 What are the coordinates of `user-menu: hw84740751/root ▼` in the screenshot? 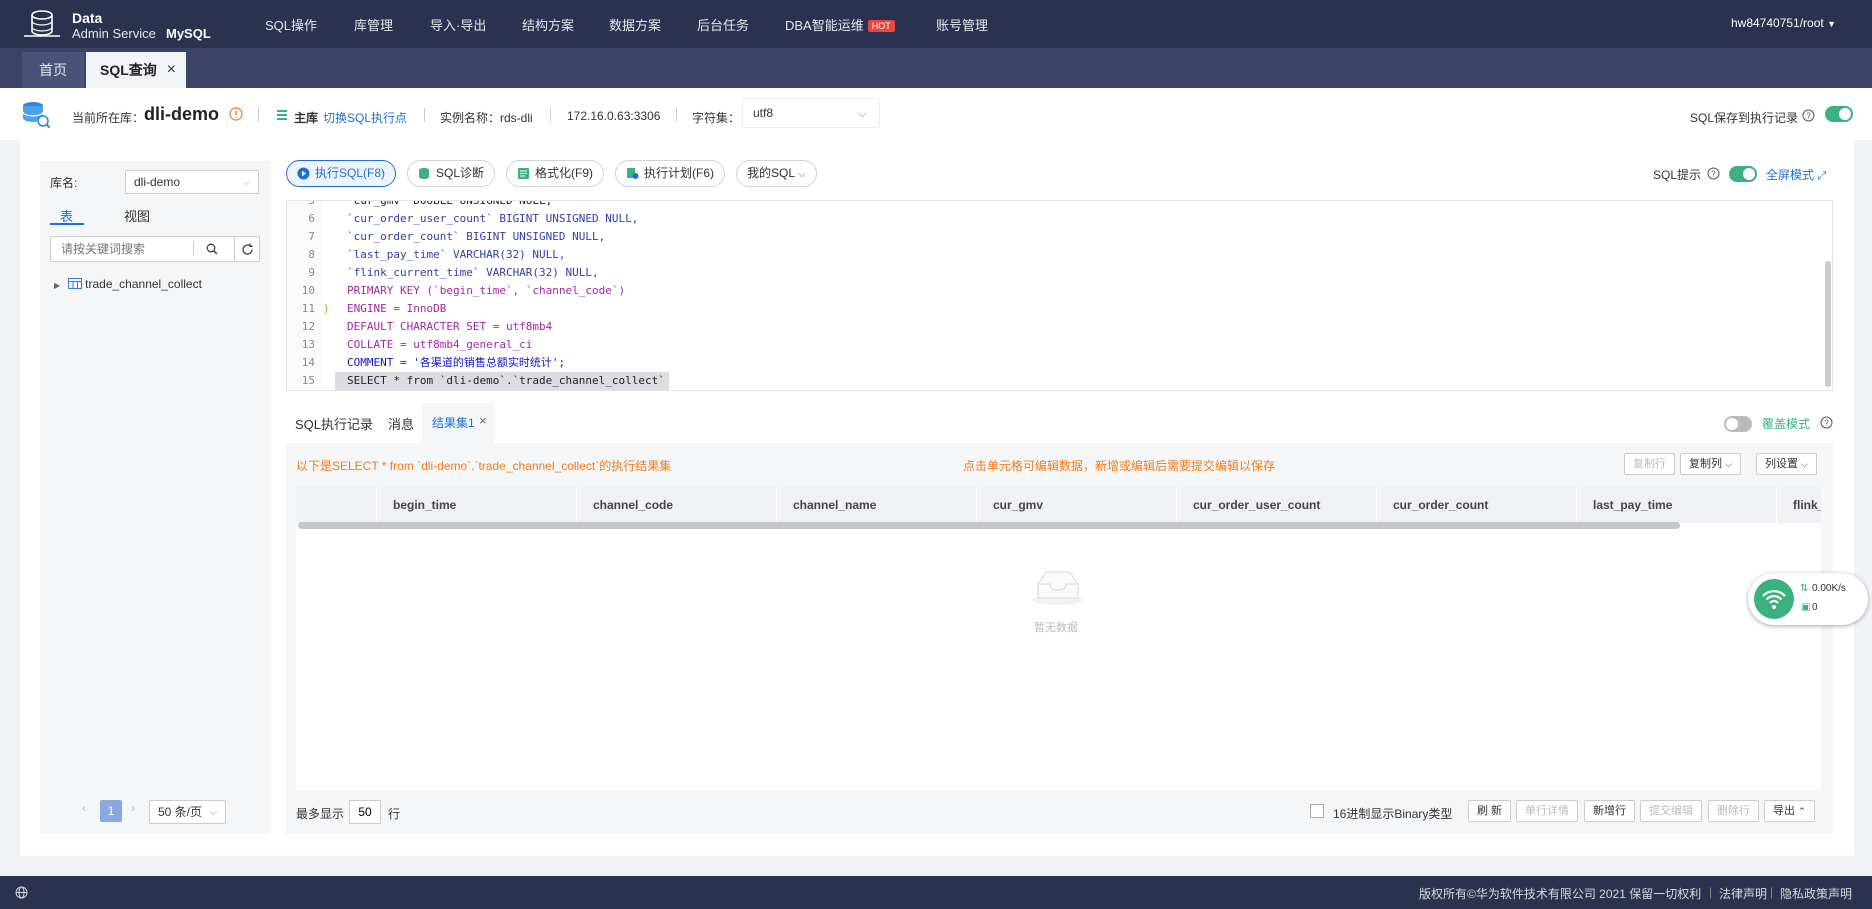 It's located at (1783, 23).